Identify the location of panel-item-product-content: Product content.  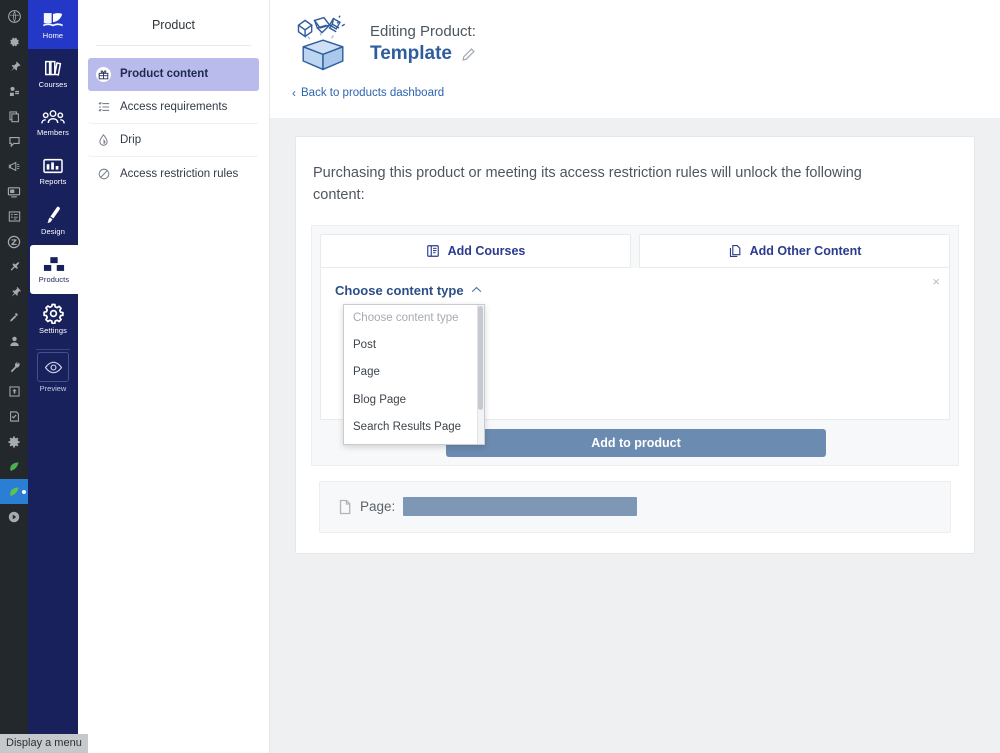
(173, 74).